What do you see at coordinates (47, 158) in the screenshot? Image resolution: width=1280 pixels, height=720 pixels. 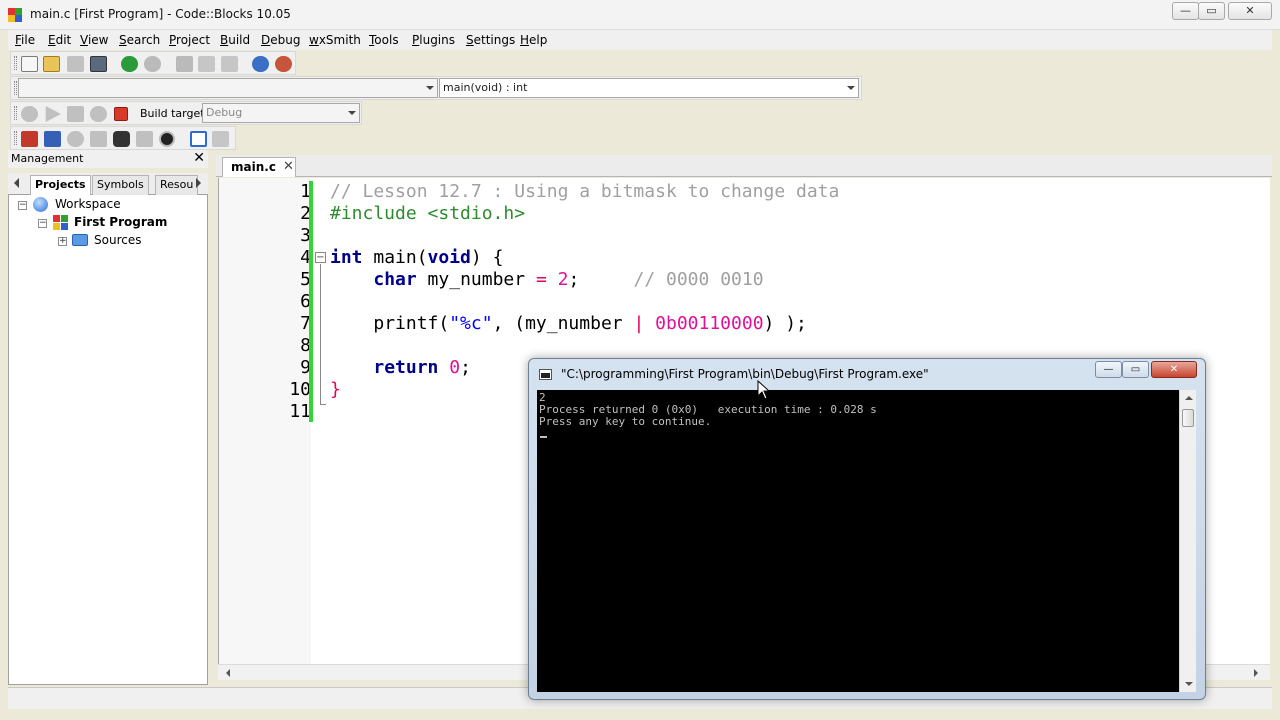 I see `management-title: Management` at bounding box center [47, 158].